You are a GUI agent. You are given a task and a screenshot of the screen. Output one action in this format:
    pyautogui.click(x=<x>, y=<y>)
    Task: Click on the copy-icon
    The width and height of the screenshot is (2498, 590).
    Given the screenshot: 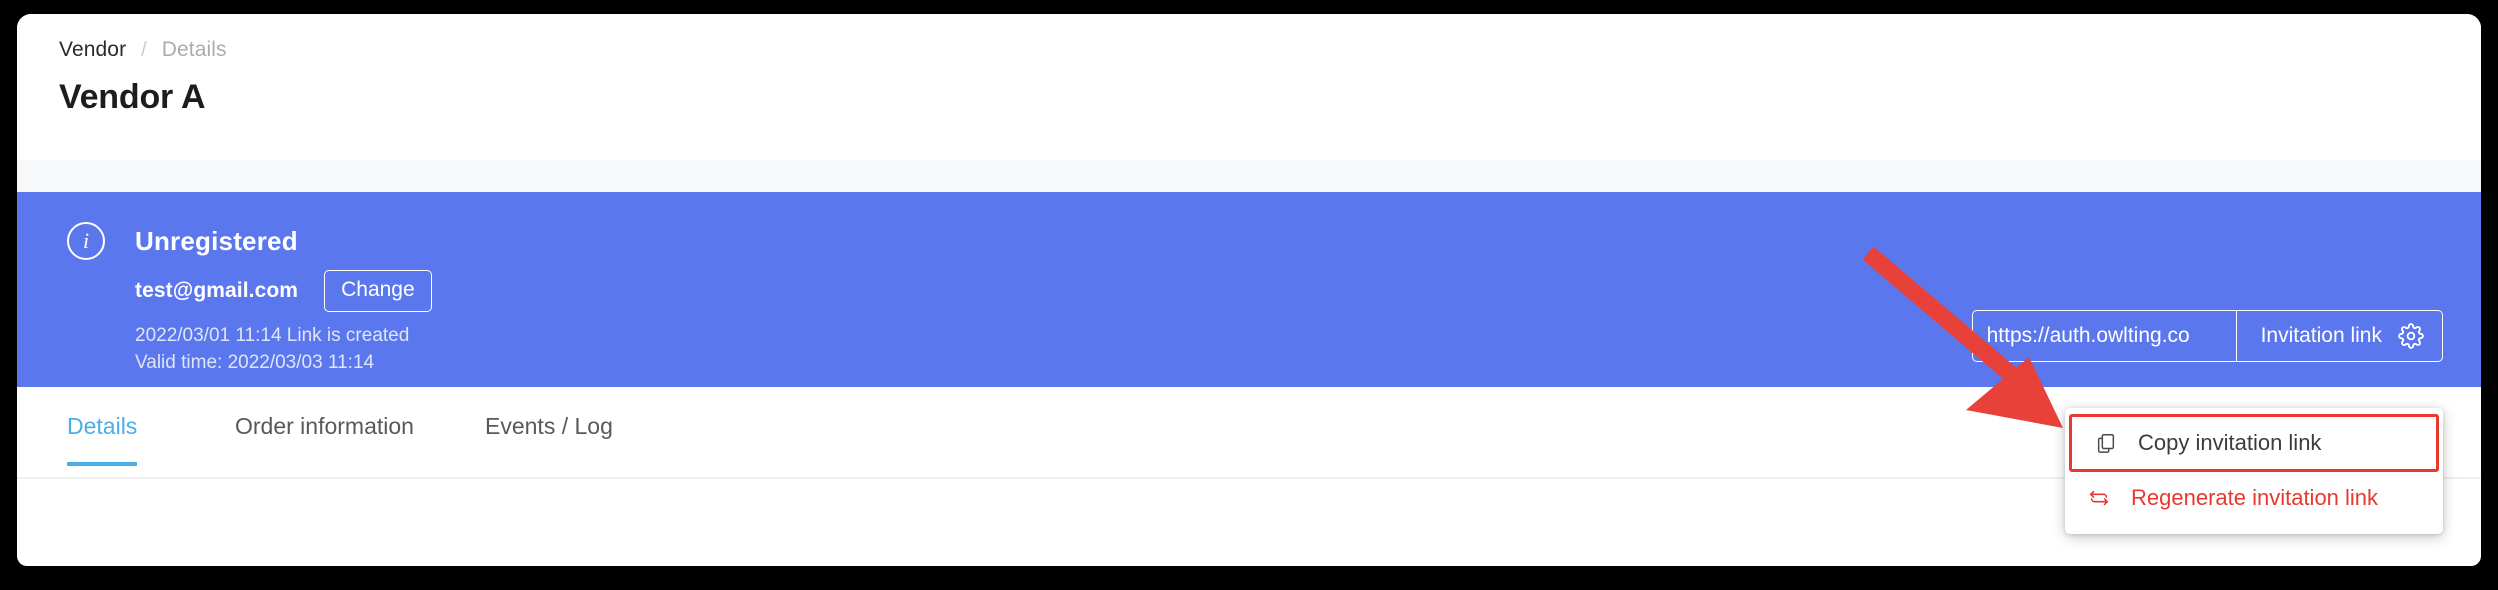 What is the action you would take?
    pyautogui.click(x=2106, y=443)
    